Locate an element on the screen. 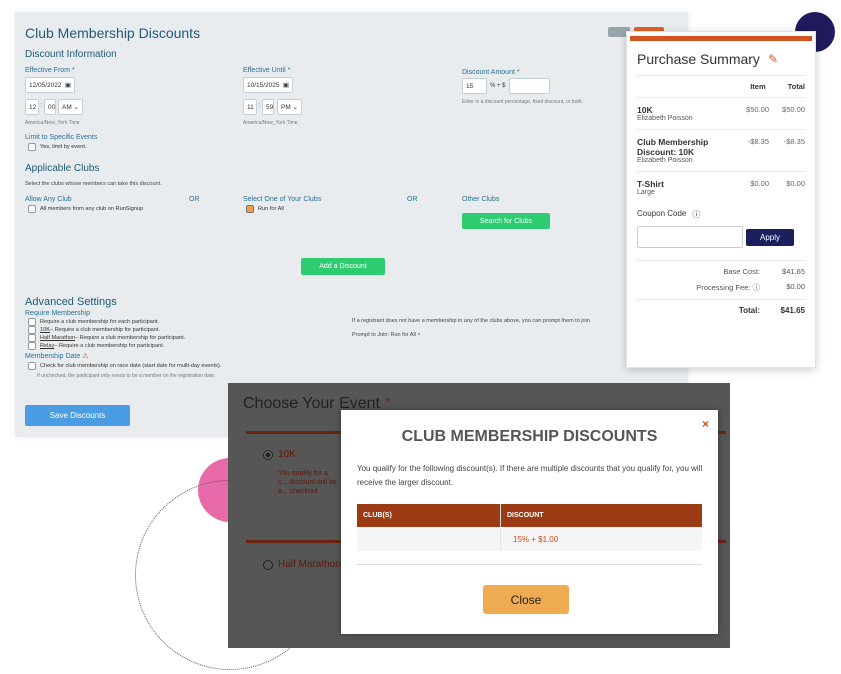  table-row: 15% + $1.00 is located at coordinates (529, 539).